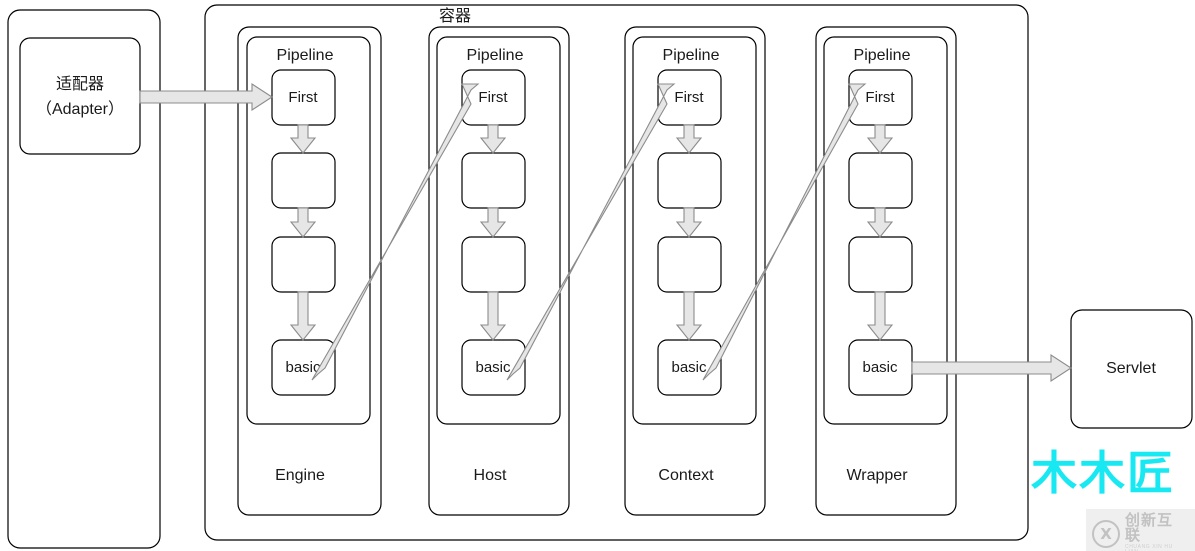  What do you see at coordinates (877, 475) in the screenshot?
I see `wrapper-name-label: Wrapper` at bounding box center [877, 475].